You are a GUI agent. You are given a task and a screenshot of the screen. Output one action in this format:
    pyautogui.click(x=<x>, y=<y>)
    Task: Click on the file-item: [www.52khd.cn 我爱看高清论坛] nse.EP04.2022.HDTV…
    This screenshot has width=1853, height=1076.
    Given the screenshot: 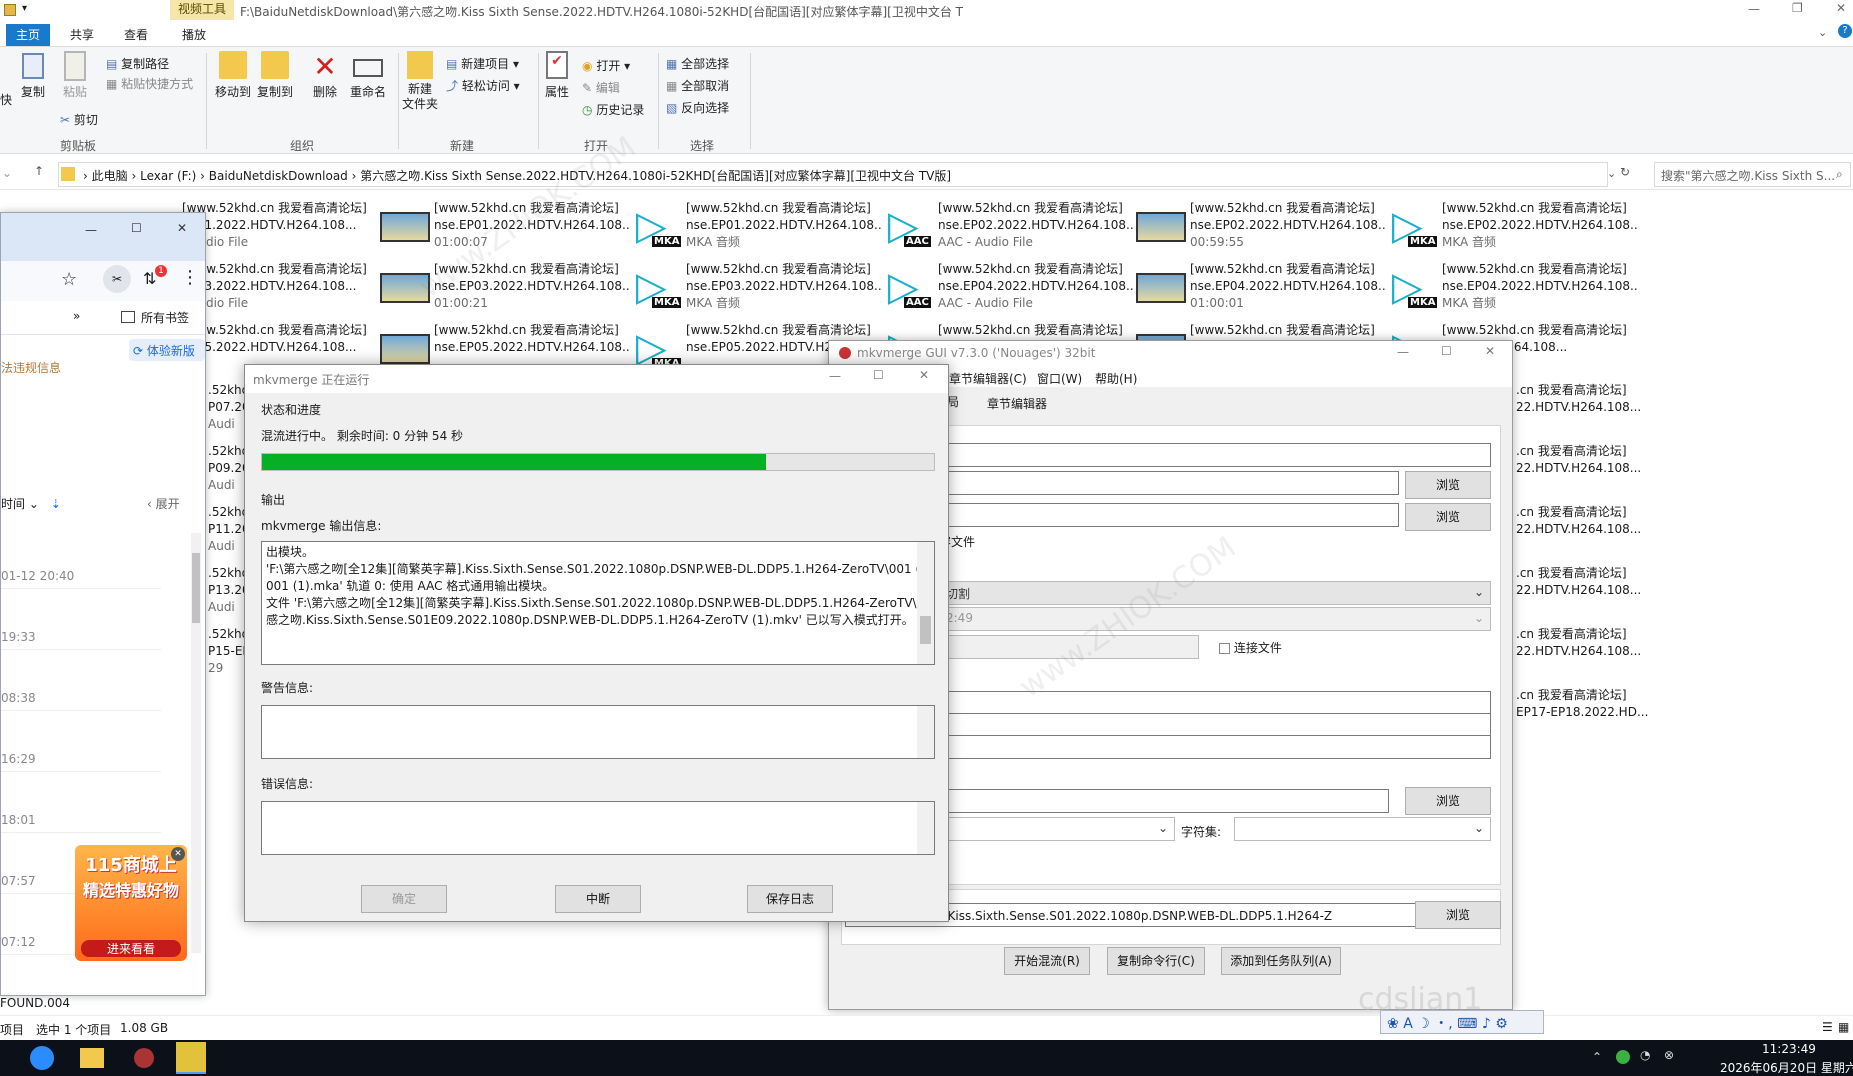 What is the action you would take?
    pyautogui.click(x=1261, y=291)
    